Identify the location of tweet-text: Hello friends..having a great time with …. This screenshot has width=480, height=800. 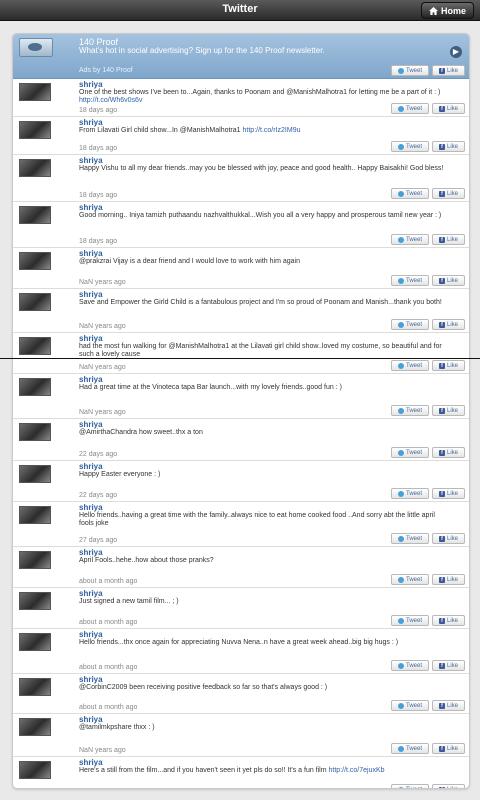
(264, 520).